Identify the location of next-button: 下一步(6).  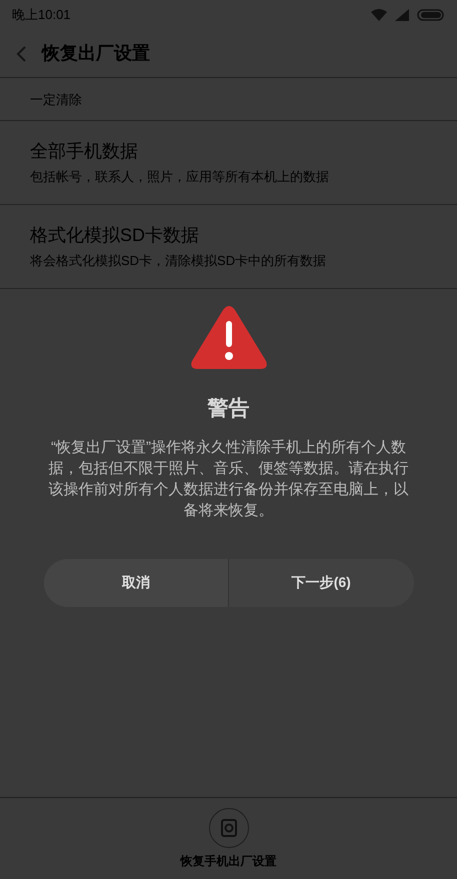
(321, 582).